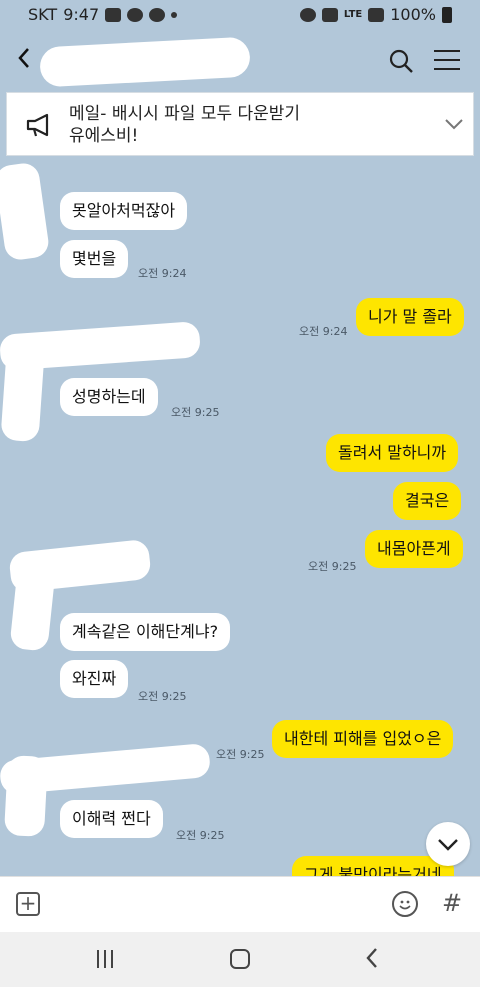 Image resolution: width=480 pixels, height=987 pixels. What do you see at coordinates (135, 14) in the screenshot?
I see `talk-notification-icon` at bounding box center [135, 14].